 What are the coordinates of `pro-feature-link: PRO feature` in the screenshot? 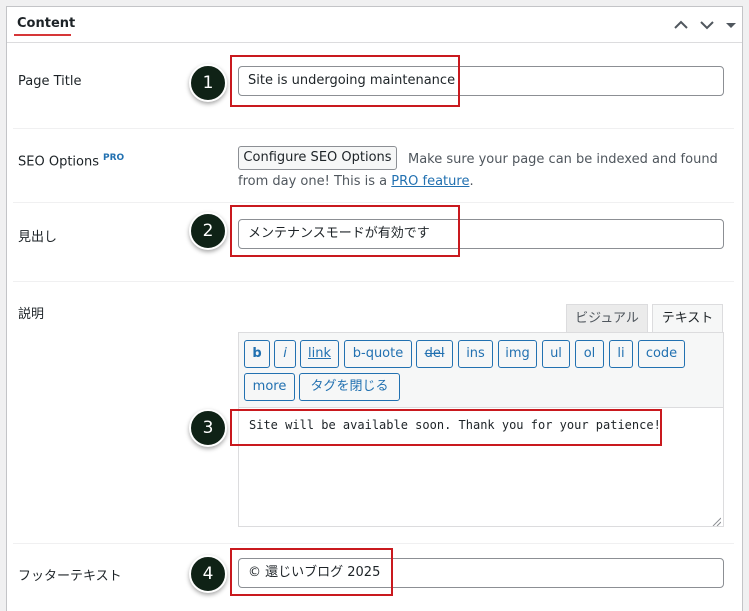 It's located at (430, 181).